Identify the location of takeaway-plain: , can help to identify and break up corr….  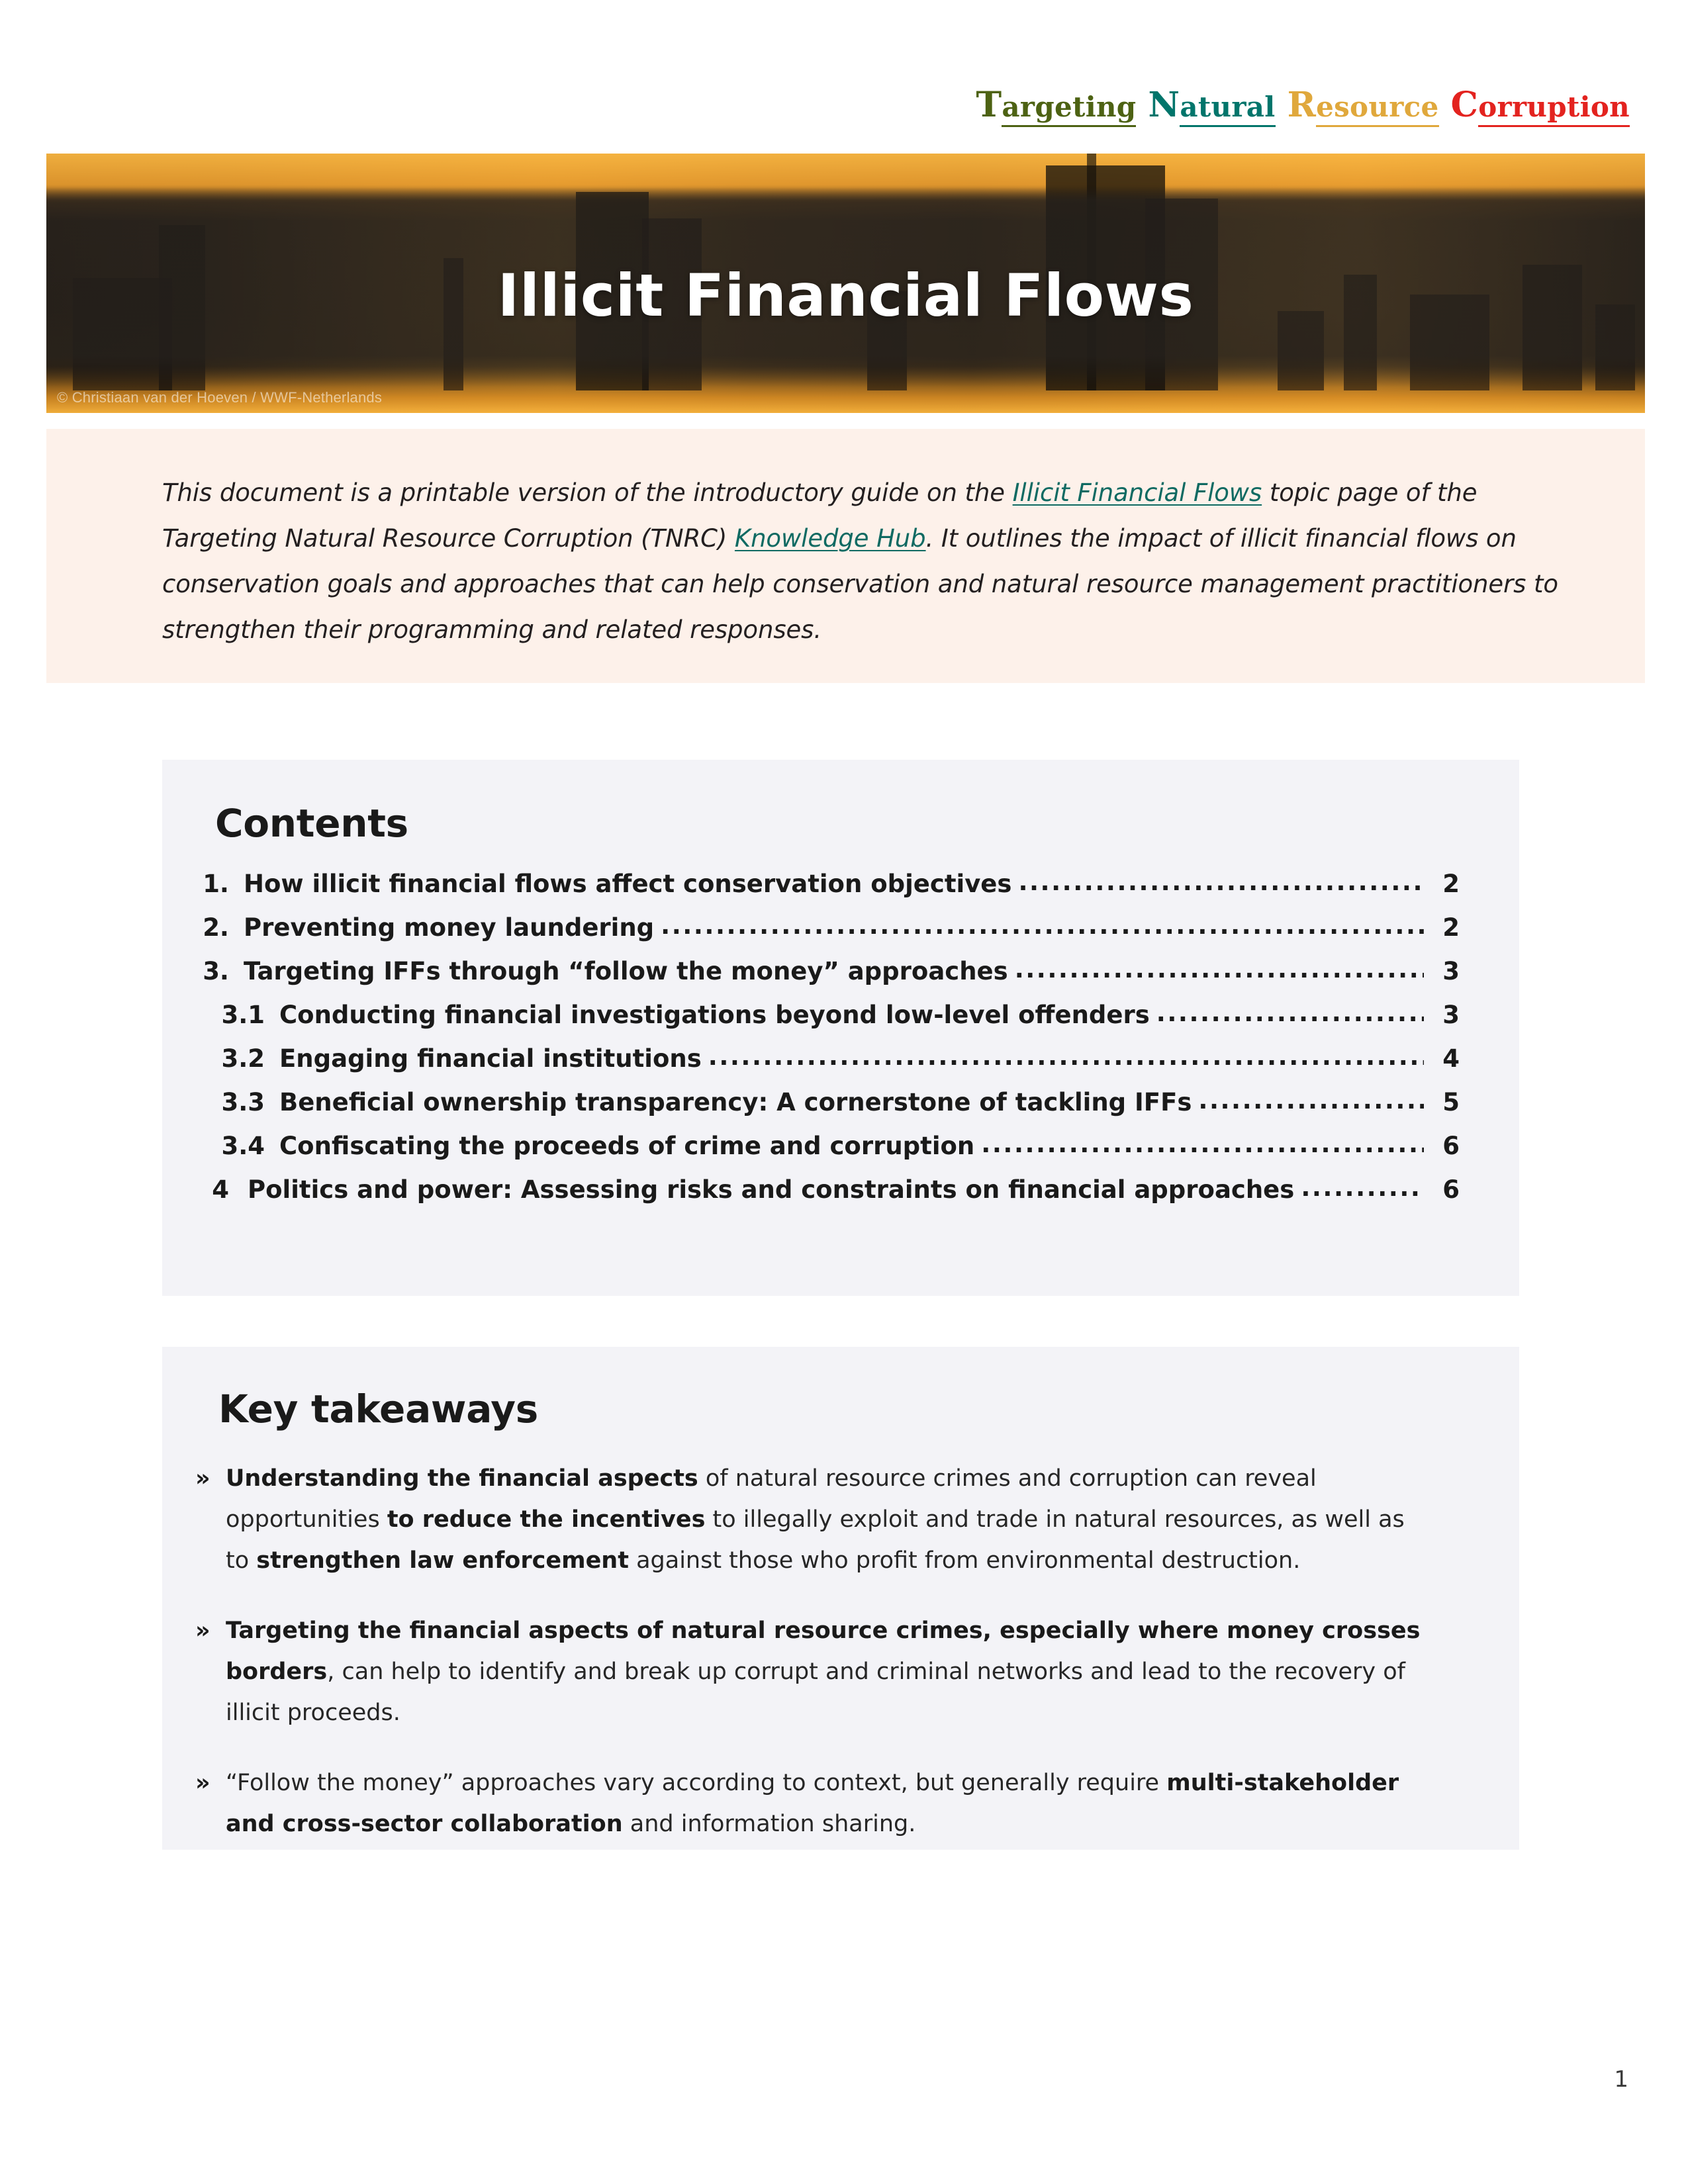
(815, 1692).